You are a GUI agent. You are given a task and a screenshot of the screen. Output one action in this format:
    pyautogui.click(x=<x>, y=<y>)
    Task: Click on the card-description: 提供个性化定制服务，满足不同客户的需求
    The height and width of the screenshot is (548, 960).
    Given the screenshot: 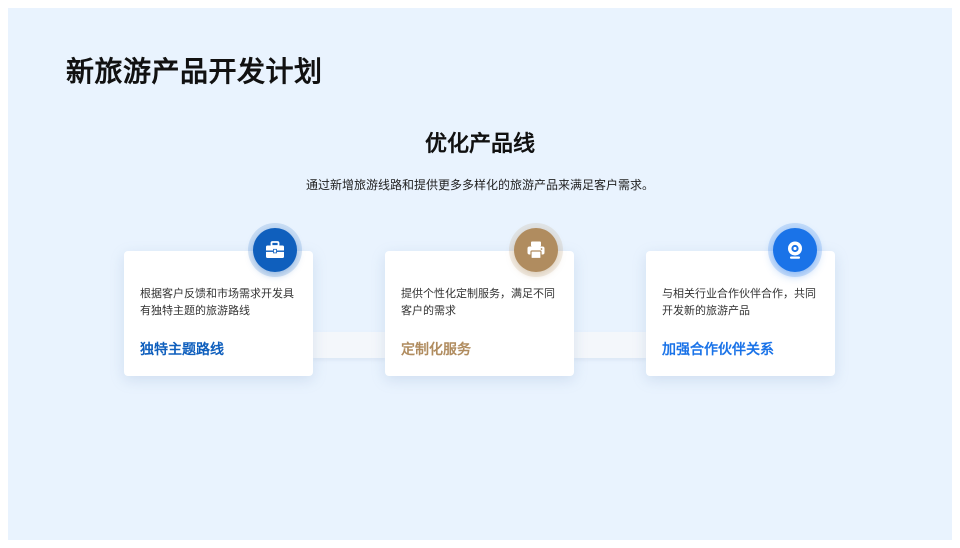 What is the action you would take?
    pyautogui.click(x=478, y=302)
    